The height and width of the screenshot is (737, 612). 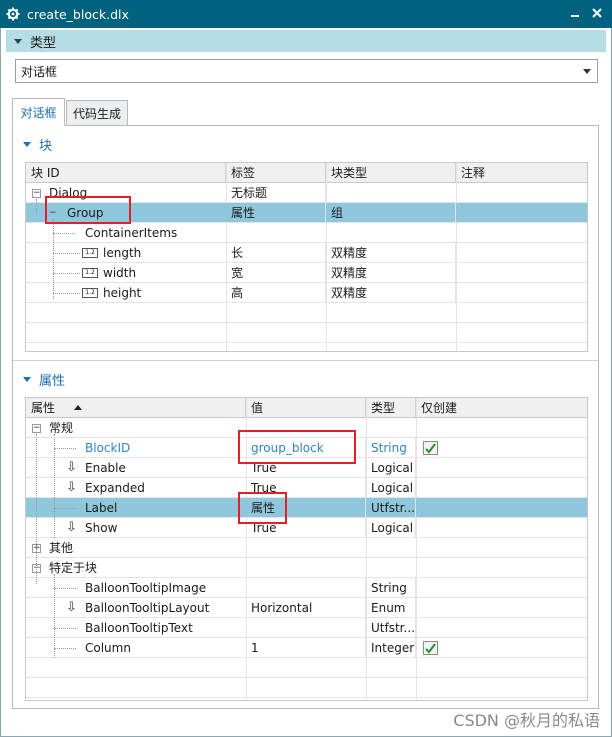 What do you see at coordinates (126, 173) in the screenshot?
I see `col-block-id: 块 ID` at bounding box center [126, 173].